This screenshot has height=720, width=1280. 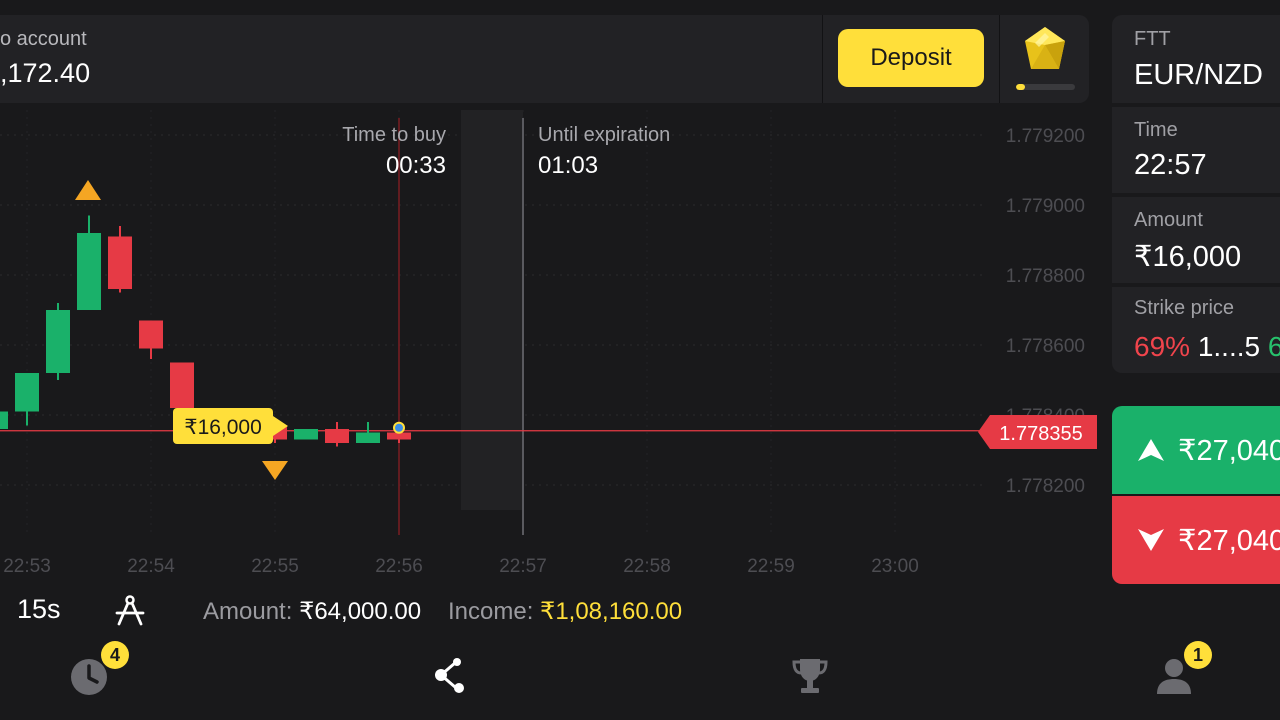 What do you see at coordinates (492, 310) in the screenshot?
I see `purchase-deadline-zone` at bounding box center [492, 310].